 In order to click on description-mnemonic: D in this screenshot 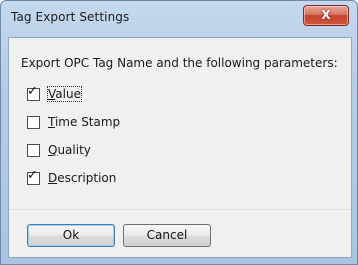, I will do `click(53, 178)`.